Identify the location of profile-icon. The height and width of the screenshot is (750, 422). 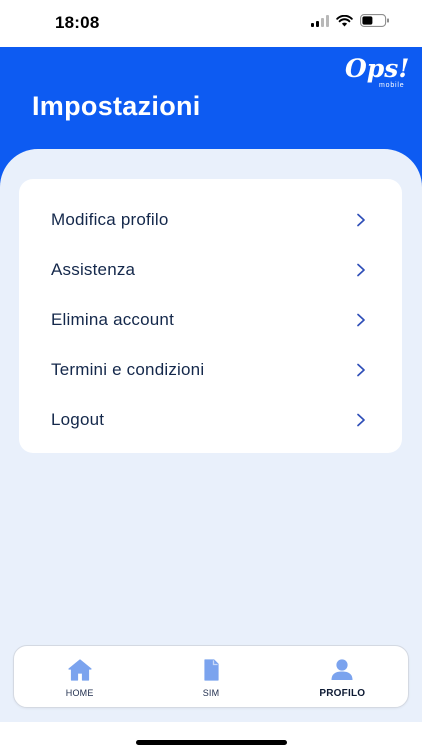
(342, 669).